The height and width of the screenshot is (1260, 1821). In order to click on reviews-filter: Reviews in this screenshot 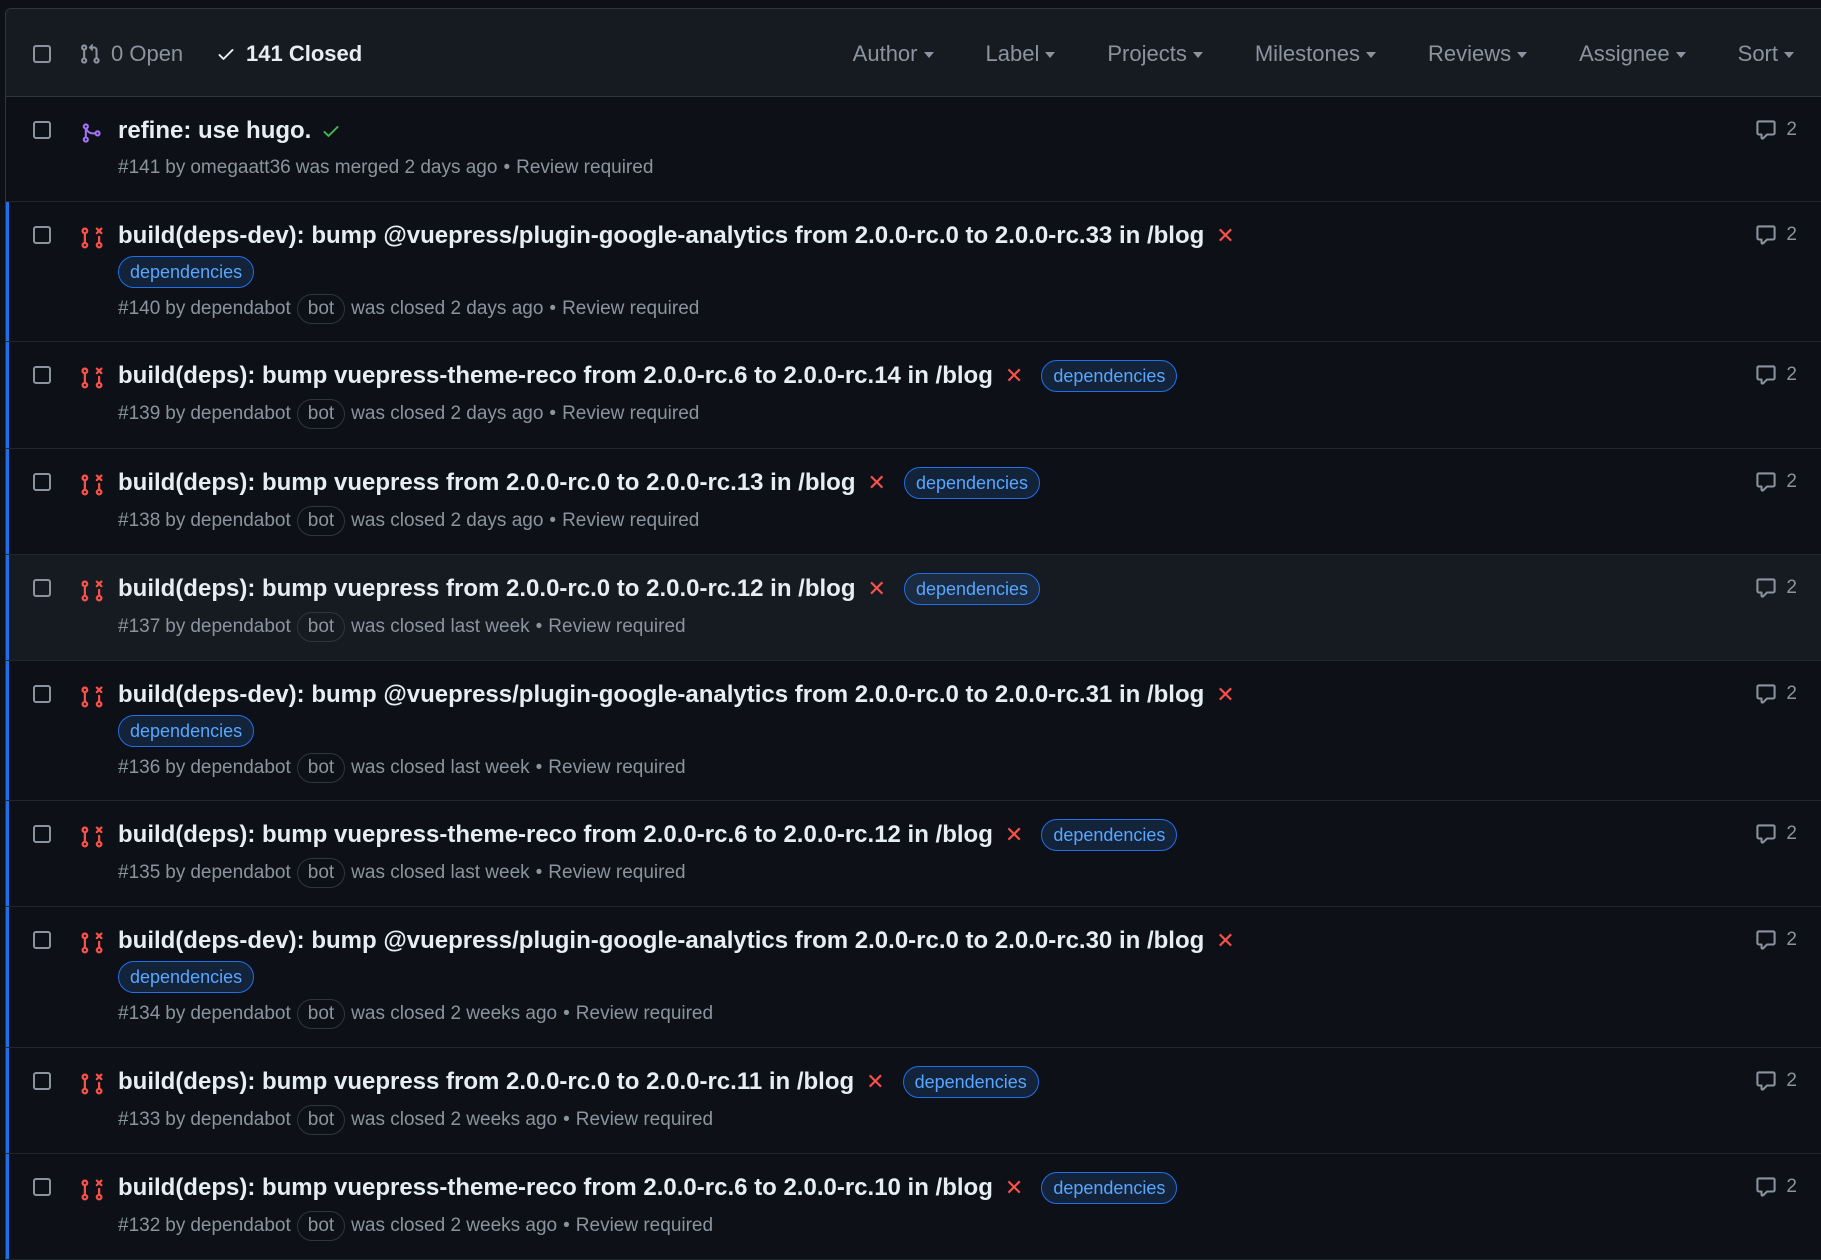, I will do `click(1478, 54)`.